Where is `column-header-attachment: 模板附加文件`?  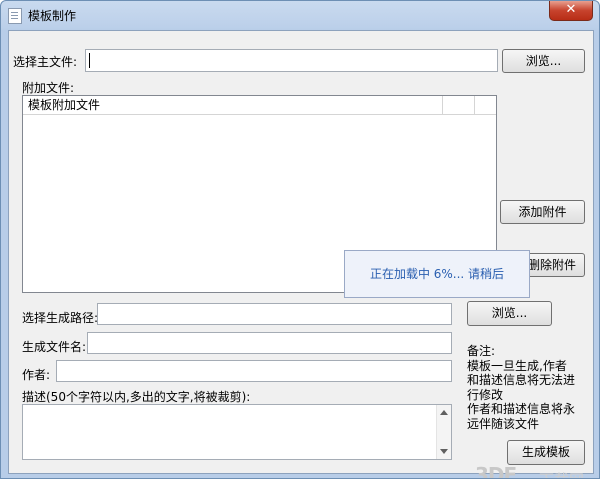
column-header-attachment: 模板附加文件 is located at coordinates (233, 105).